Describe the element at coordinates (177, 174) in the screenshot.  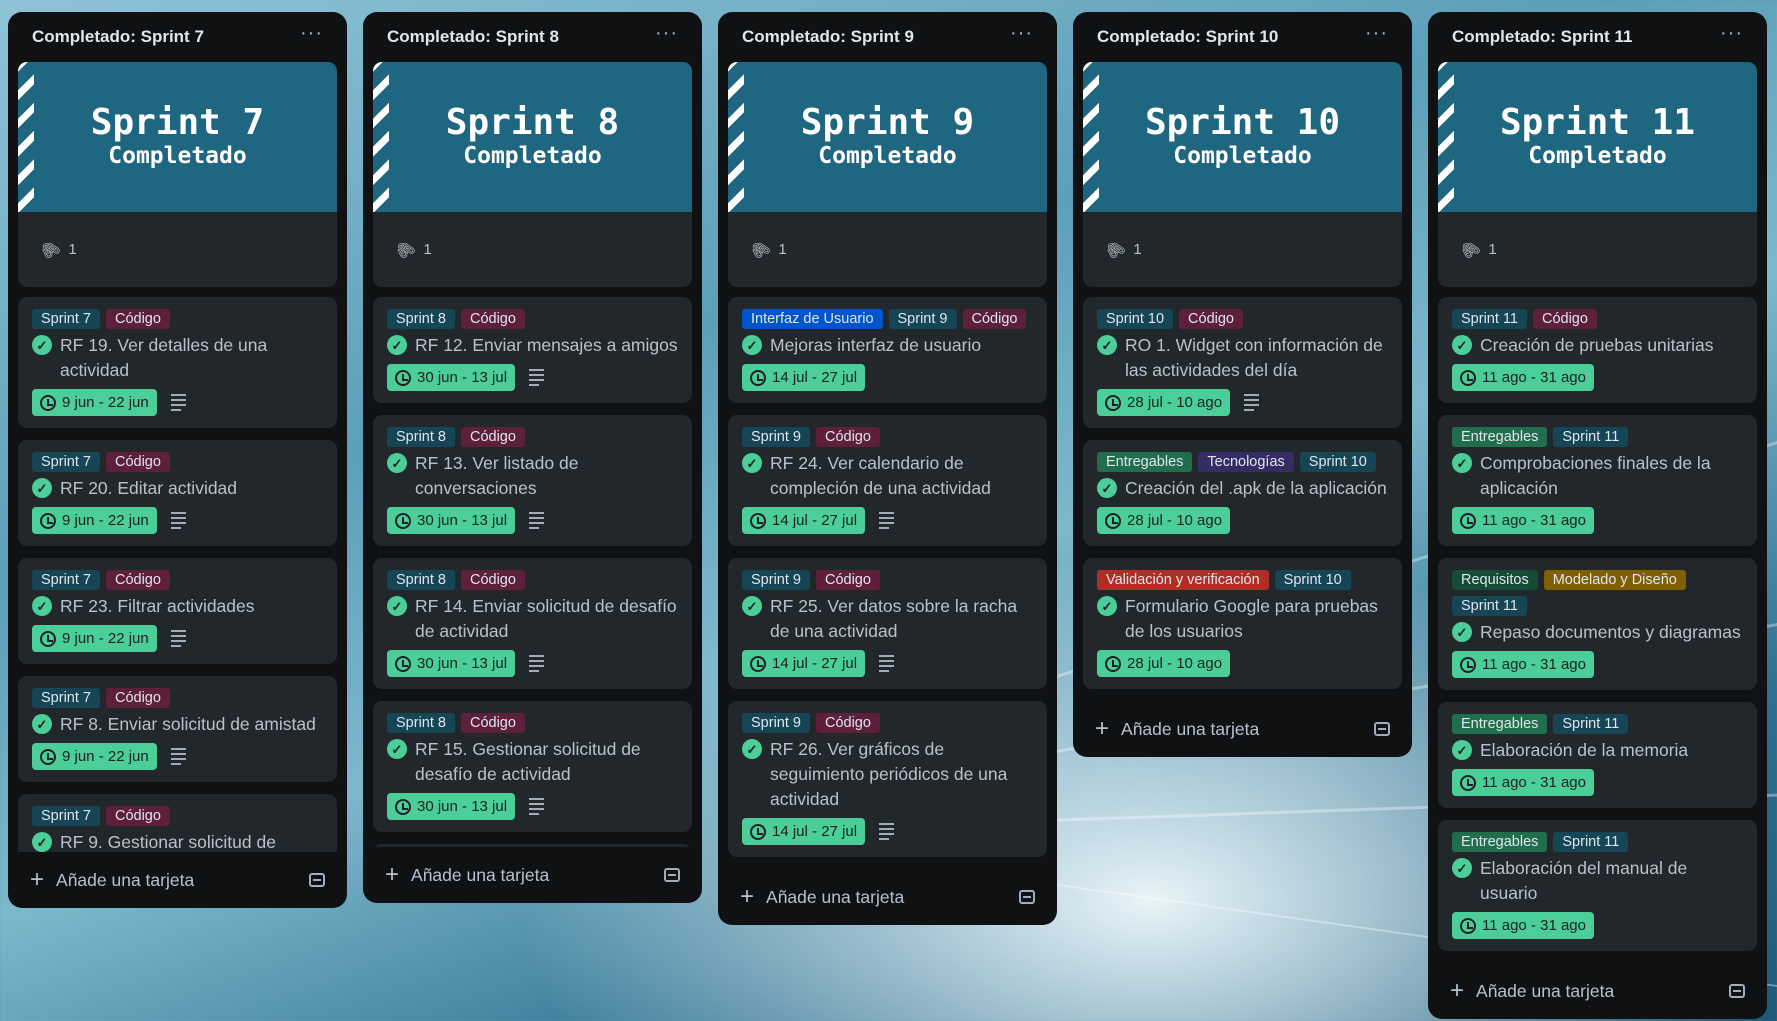
I see `cover-card: Sprint 7 Completado 🖇︎ 1` at that location.